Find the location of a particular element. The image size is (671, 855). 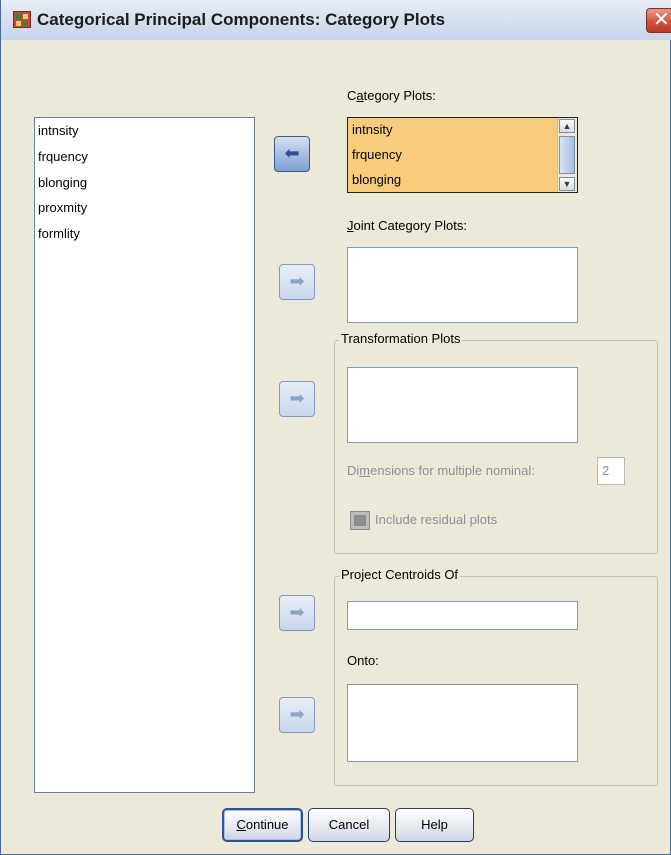

transformation-plots-title: Transformation Plots is located at coordinates (401, 338).